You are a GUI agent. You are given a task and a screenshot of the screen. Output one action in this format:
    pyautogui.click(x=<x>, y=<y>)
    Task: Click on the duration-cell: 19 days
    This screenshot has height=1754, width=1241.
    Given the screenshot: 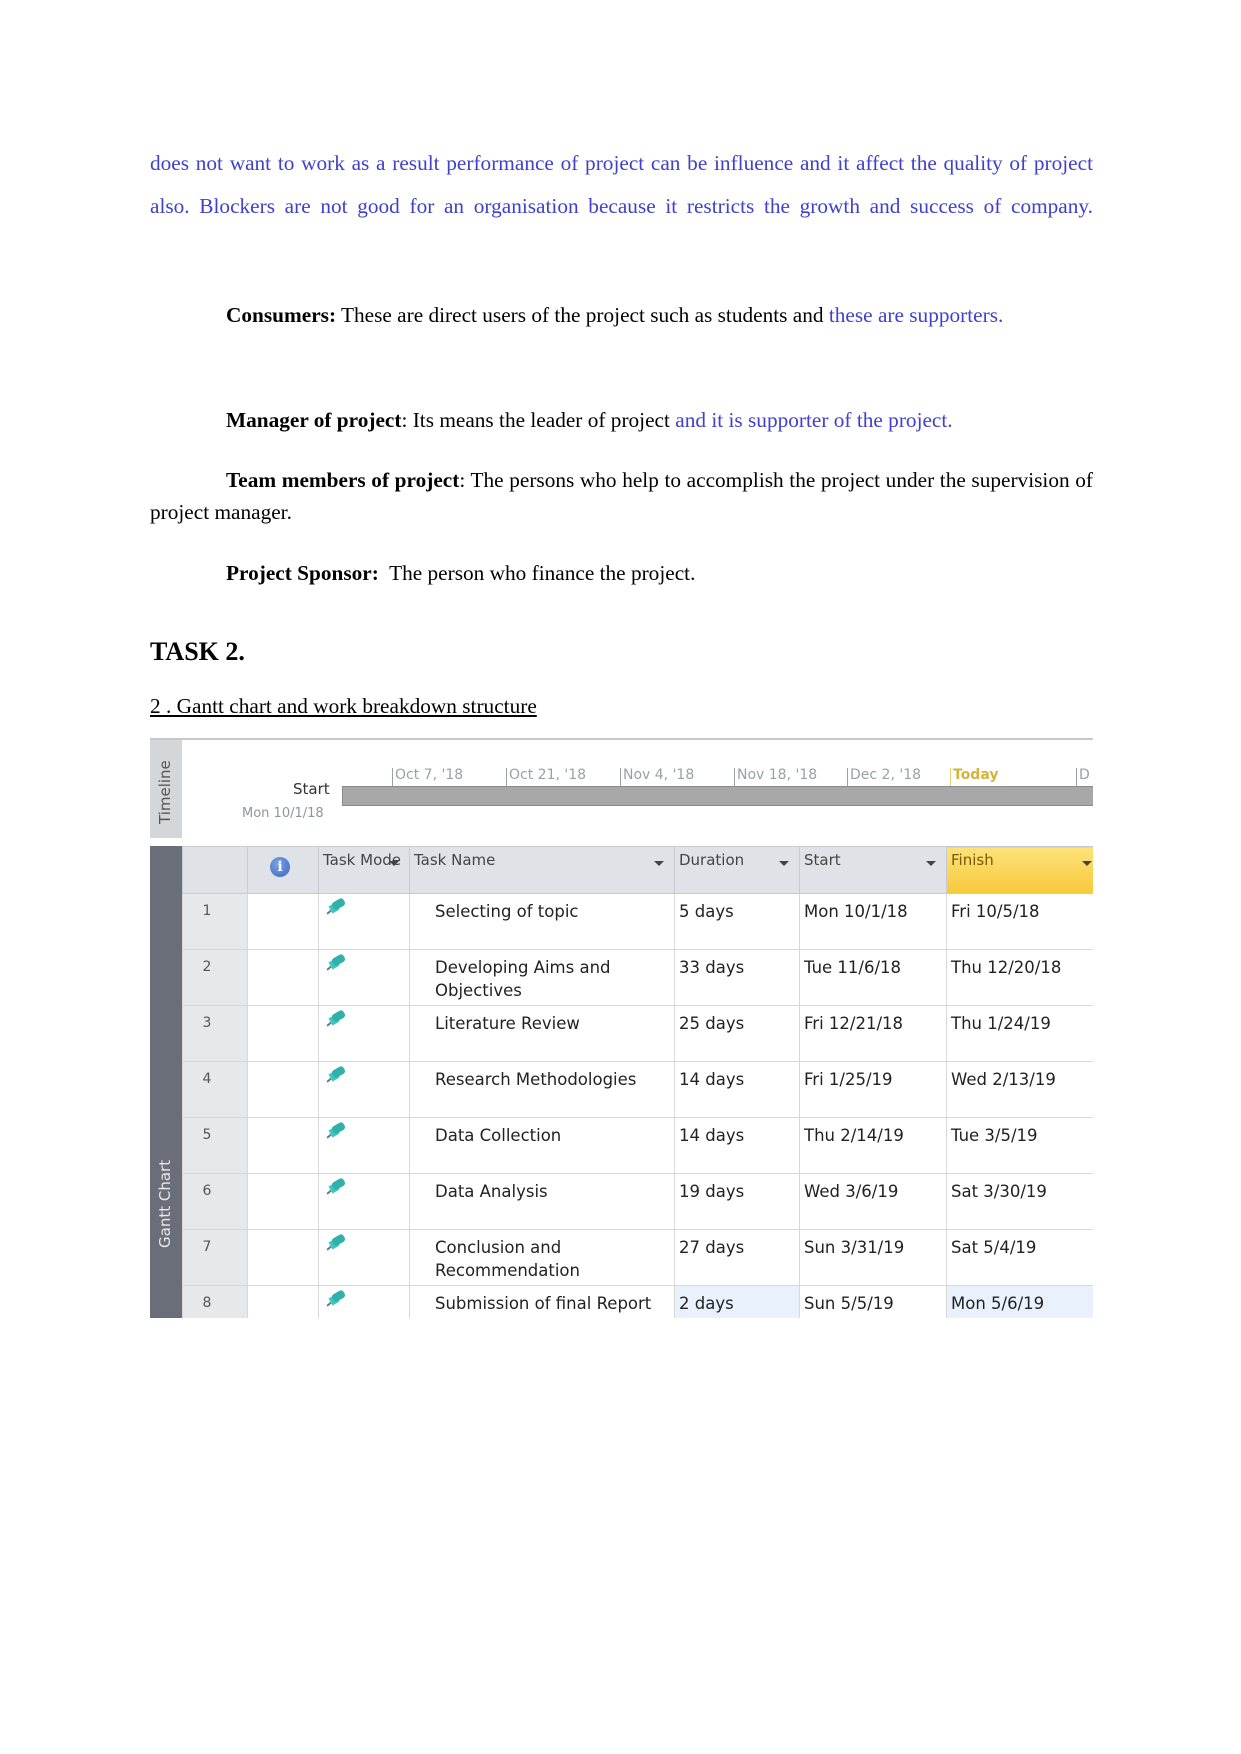 What is the action you would take?
    pyautogui.click(x=737, y=1201)
    